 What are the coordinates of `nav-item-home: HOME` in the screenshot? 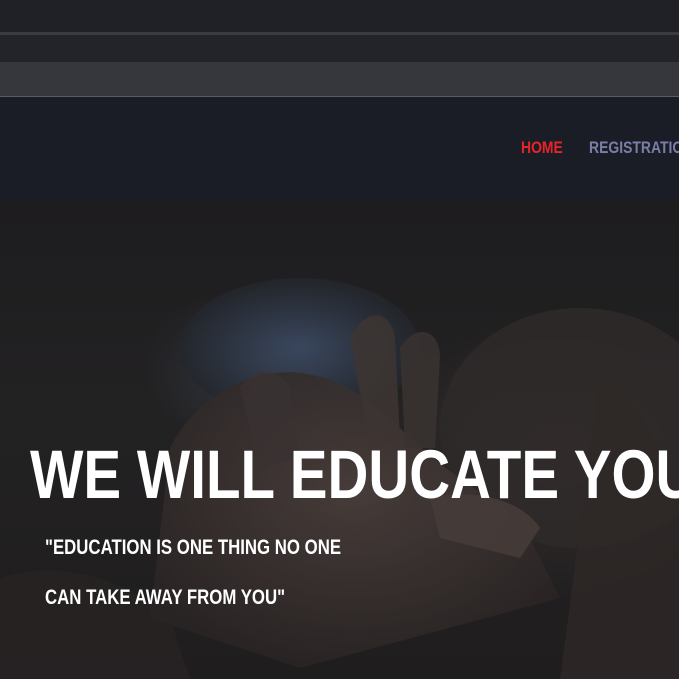 It's located at (542, 148).